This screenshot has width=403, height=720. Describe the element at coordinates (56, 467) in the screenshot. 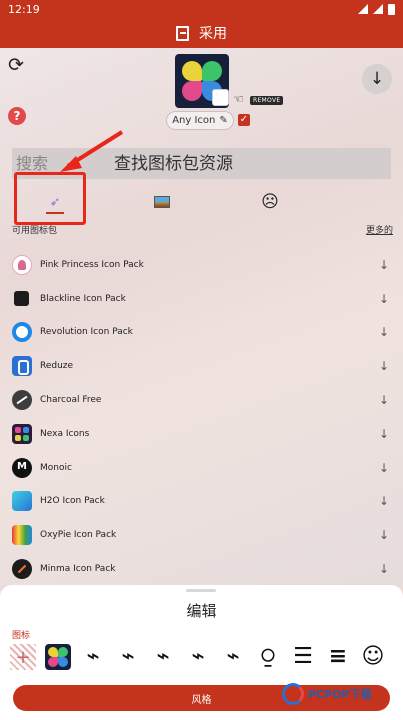

I see `pack-name: Monoic` at that location.